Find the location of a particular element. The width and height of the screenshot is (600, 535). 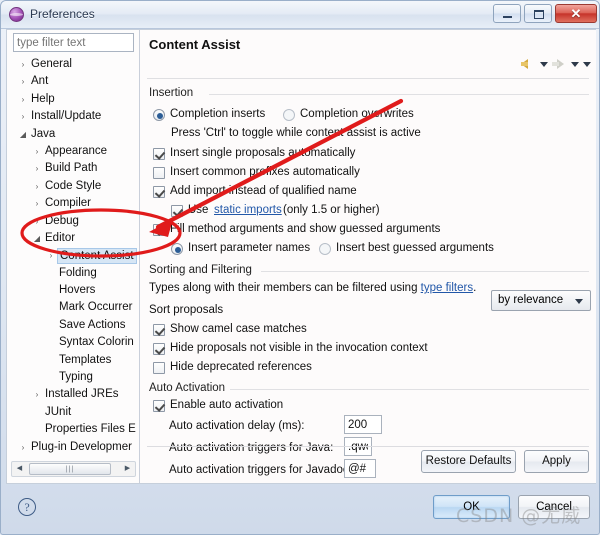

tree-item-templates: Templates is located at coordinates (73, 360).